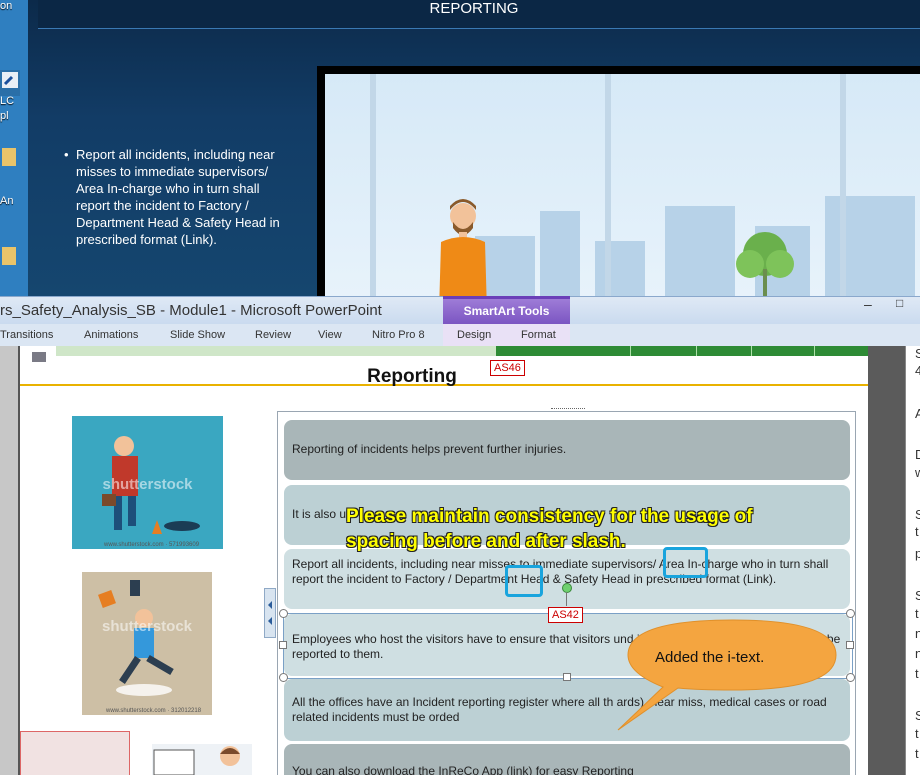  I want to click on tab-nitro-pro: Nitro Pro 8, so click(398, 335).